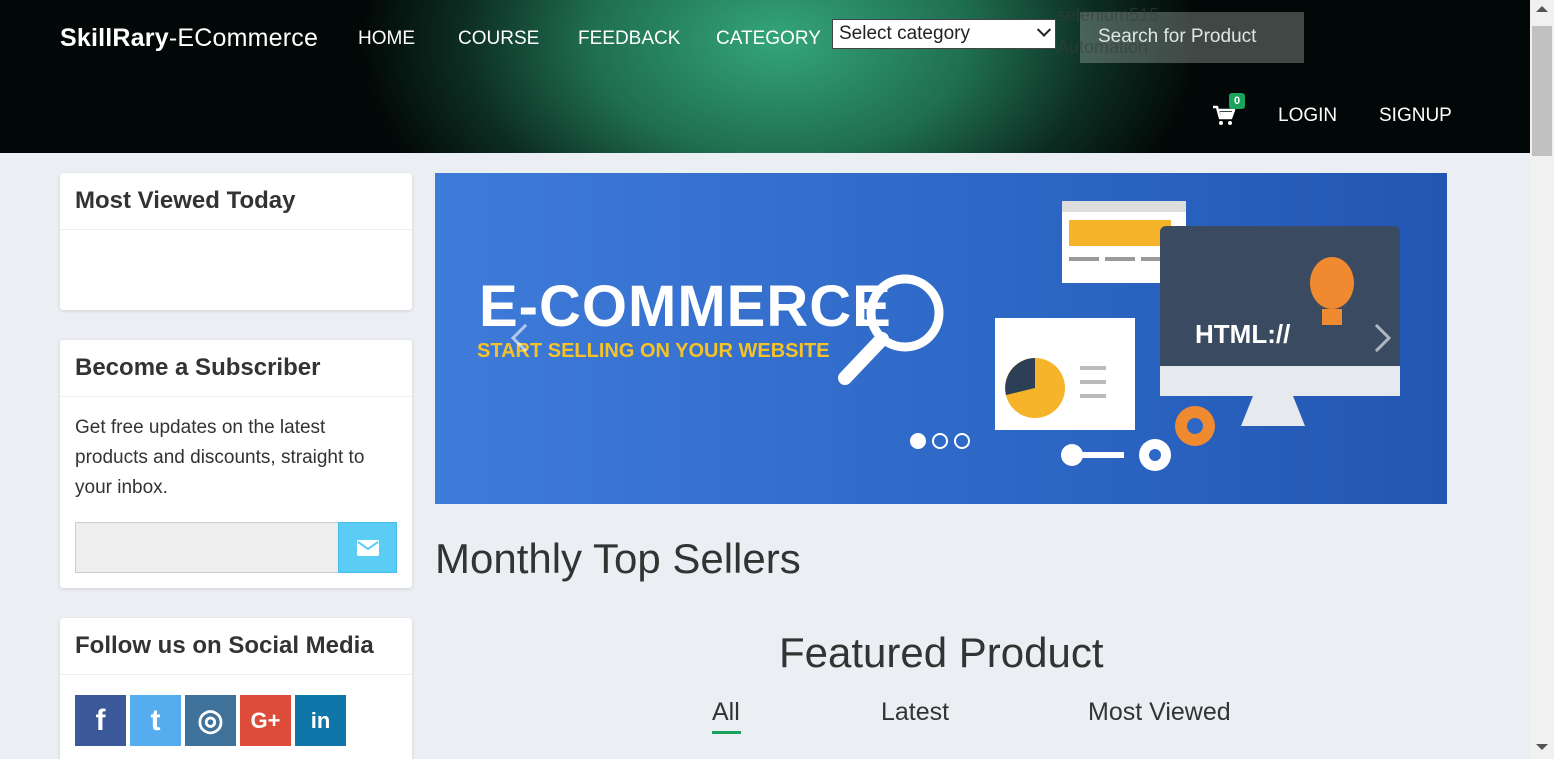  What do you see at coordinates (386, 39) in the screenshot?
I see `nav-home: HOME` at bounding box center [386, 39].